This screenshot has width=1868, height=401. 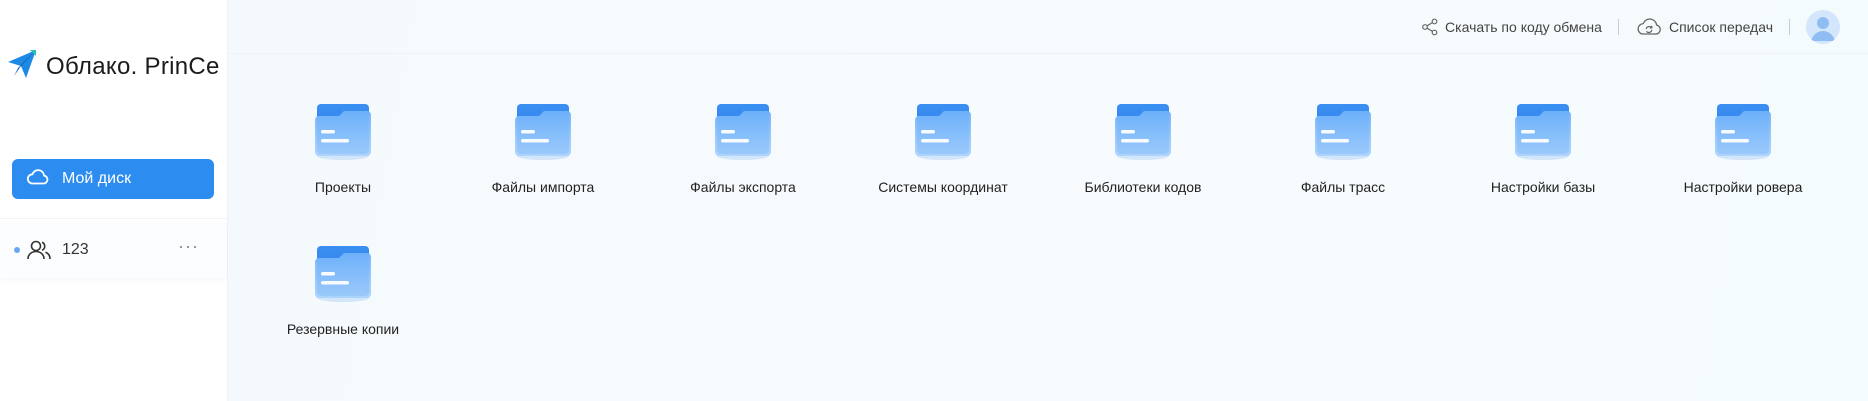 What do you see at coordinates (114, 200) in the screenshot?
I see `sidebar: Облако. PrinCe Мой диск 123 ···` at bounding box center [114, 200].